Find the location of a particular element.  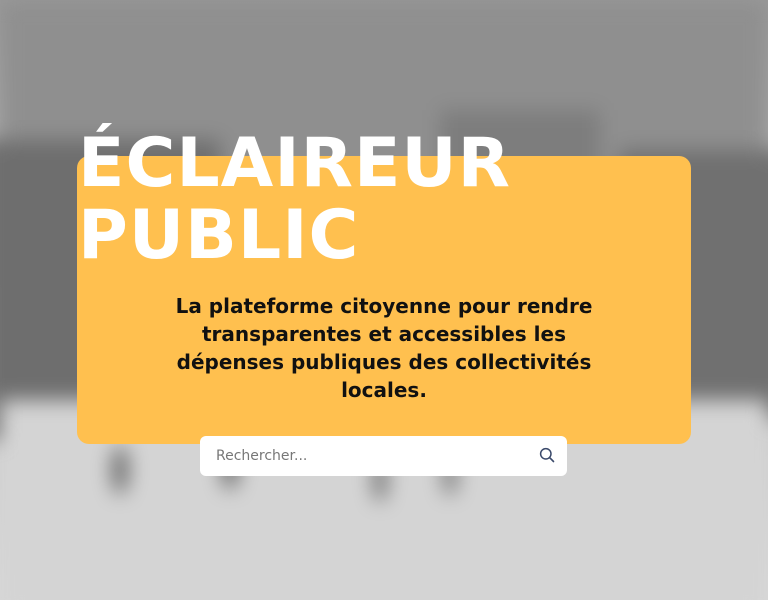

site-title: ÉCLAIREUR PUBLIC is located at coordinates (295, 199).